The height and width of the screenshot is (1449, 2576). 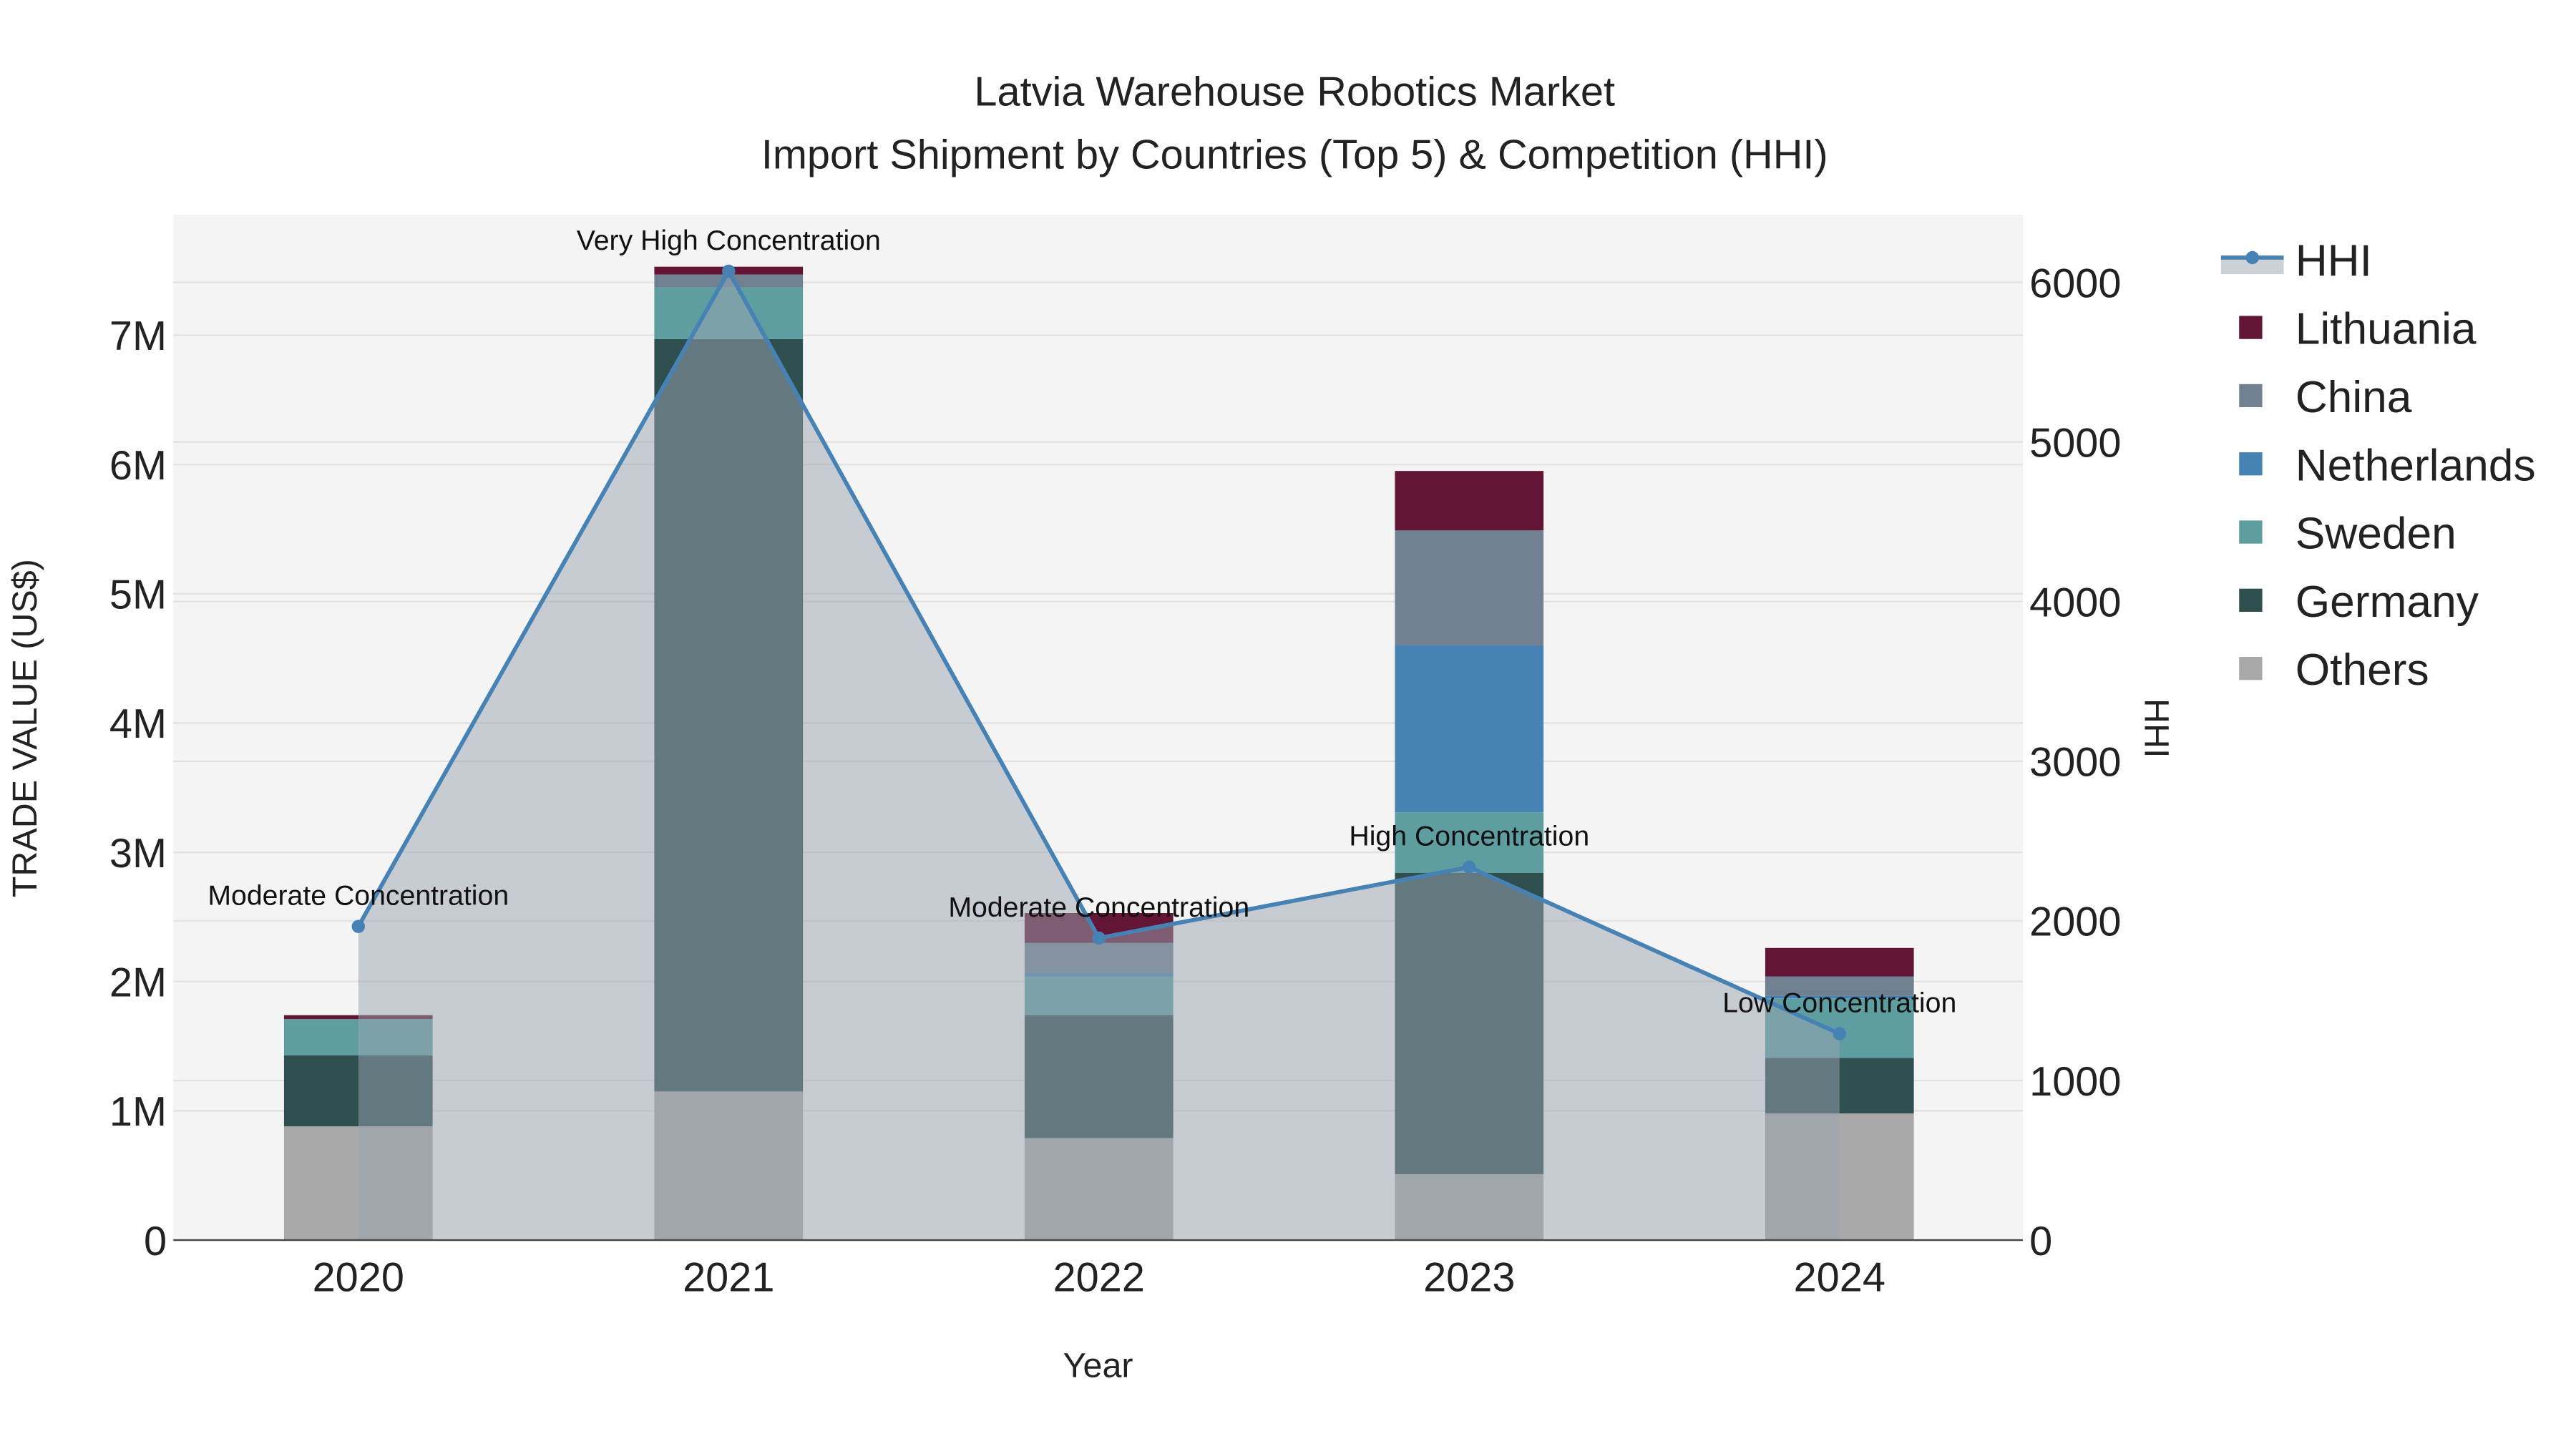 I want to click on y-tick-label: 0, so click(x=155, y=1241).